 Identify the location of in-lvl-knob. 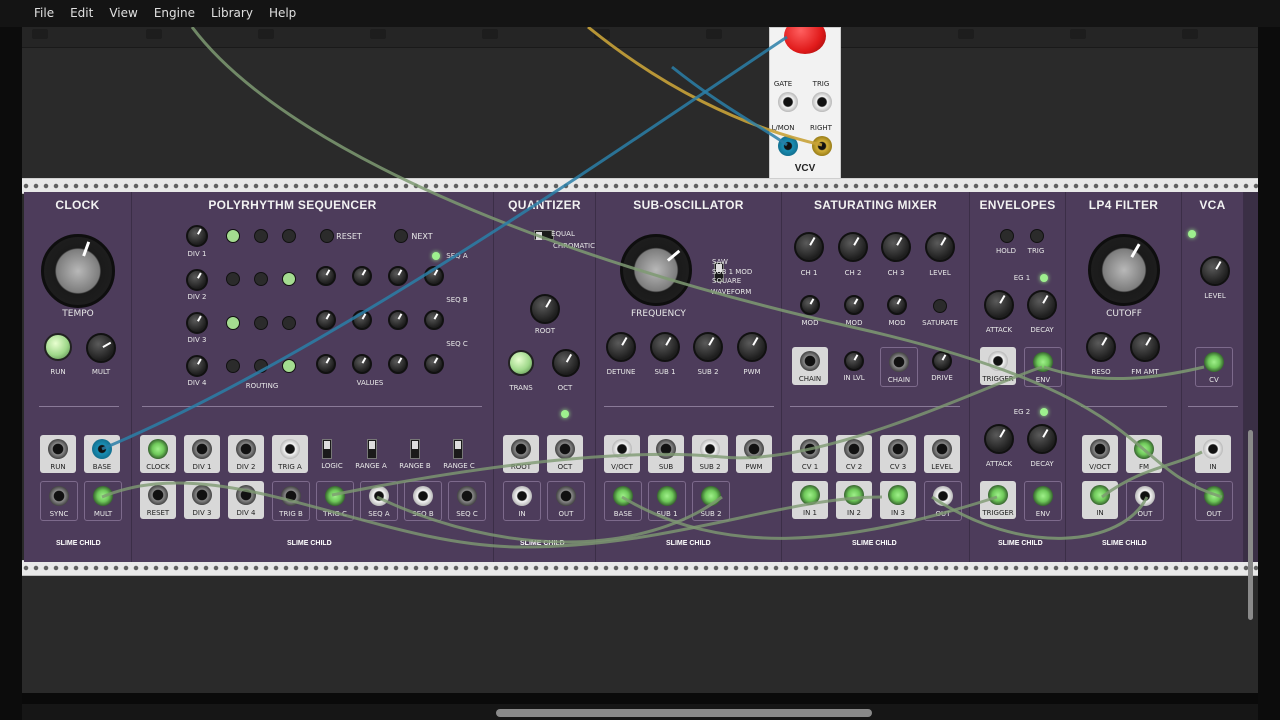
(854, 361).